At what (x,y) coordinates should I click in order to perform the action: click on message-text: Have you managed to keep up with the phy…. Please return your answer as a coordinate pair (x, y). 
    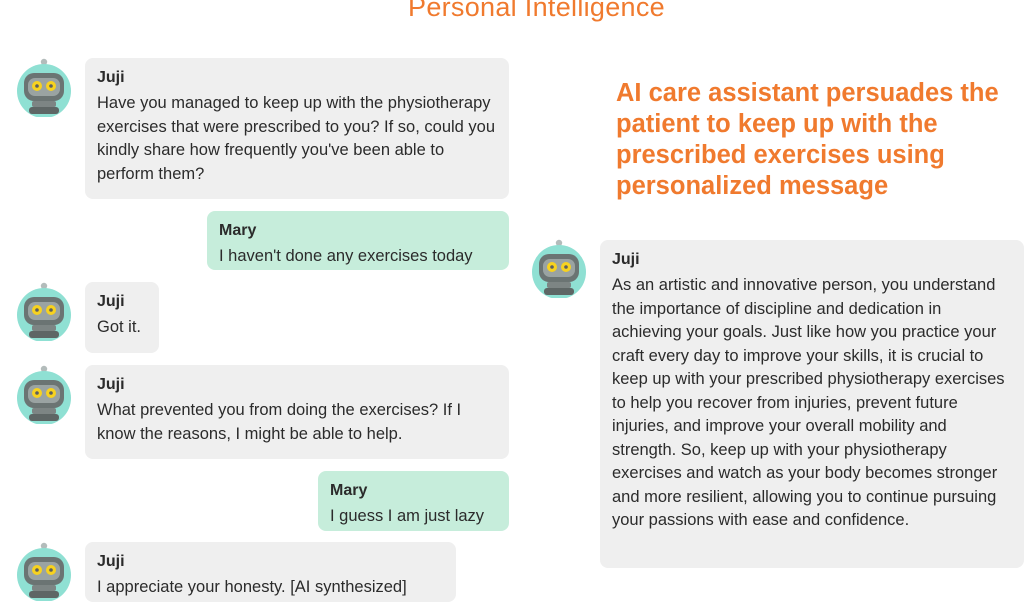
    Looking at the image, I should click on (296, 138).